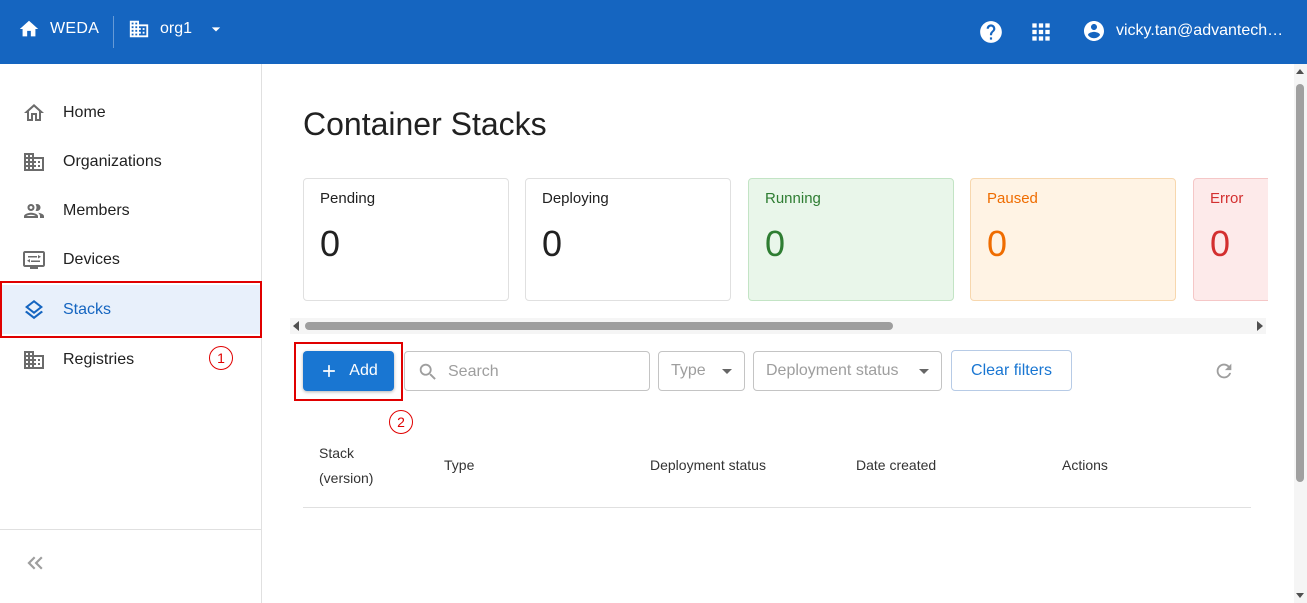 This screenshot has width=1307, height=603. I want to click on column-header-deployment-status: Deployment status, so click(708, 465).